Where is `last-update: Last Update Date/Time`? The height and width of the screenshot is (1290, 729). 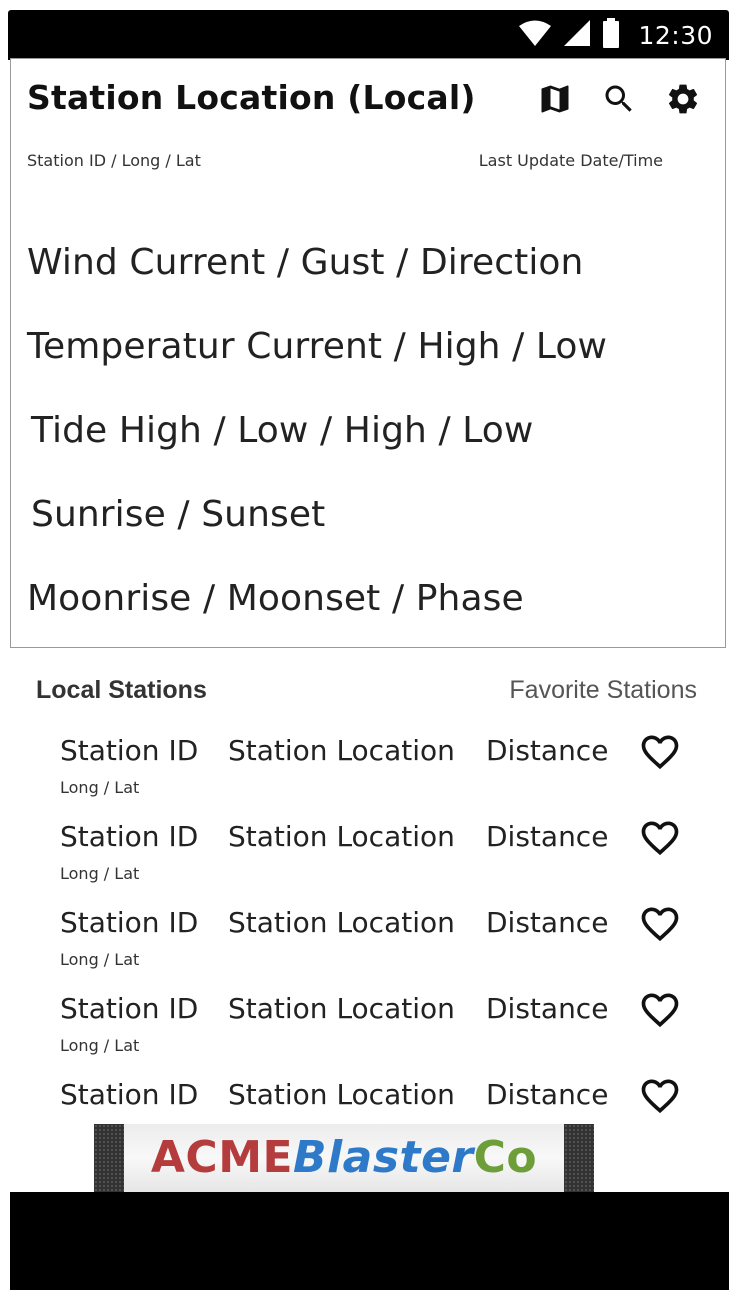
last-update: Last Update Date/Time is located at coordinates (570, 160).